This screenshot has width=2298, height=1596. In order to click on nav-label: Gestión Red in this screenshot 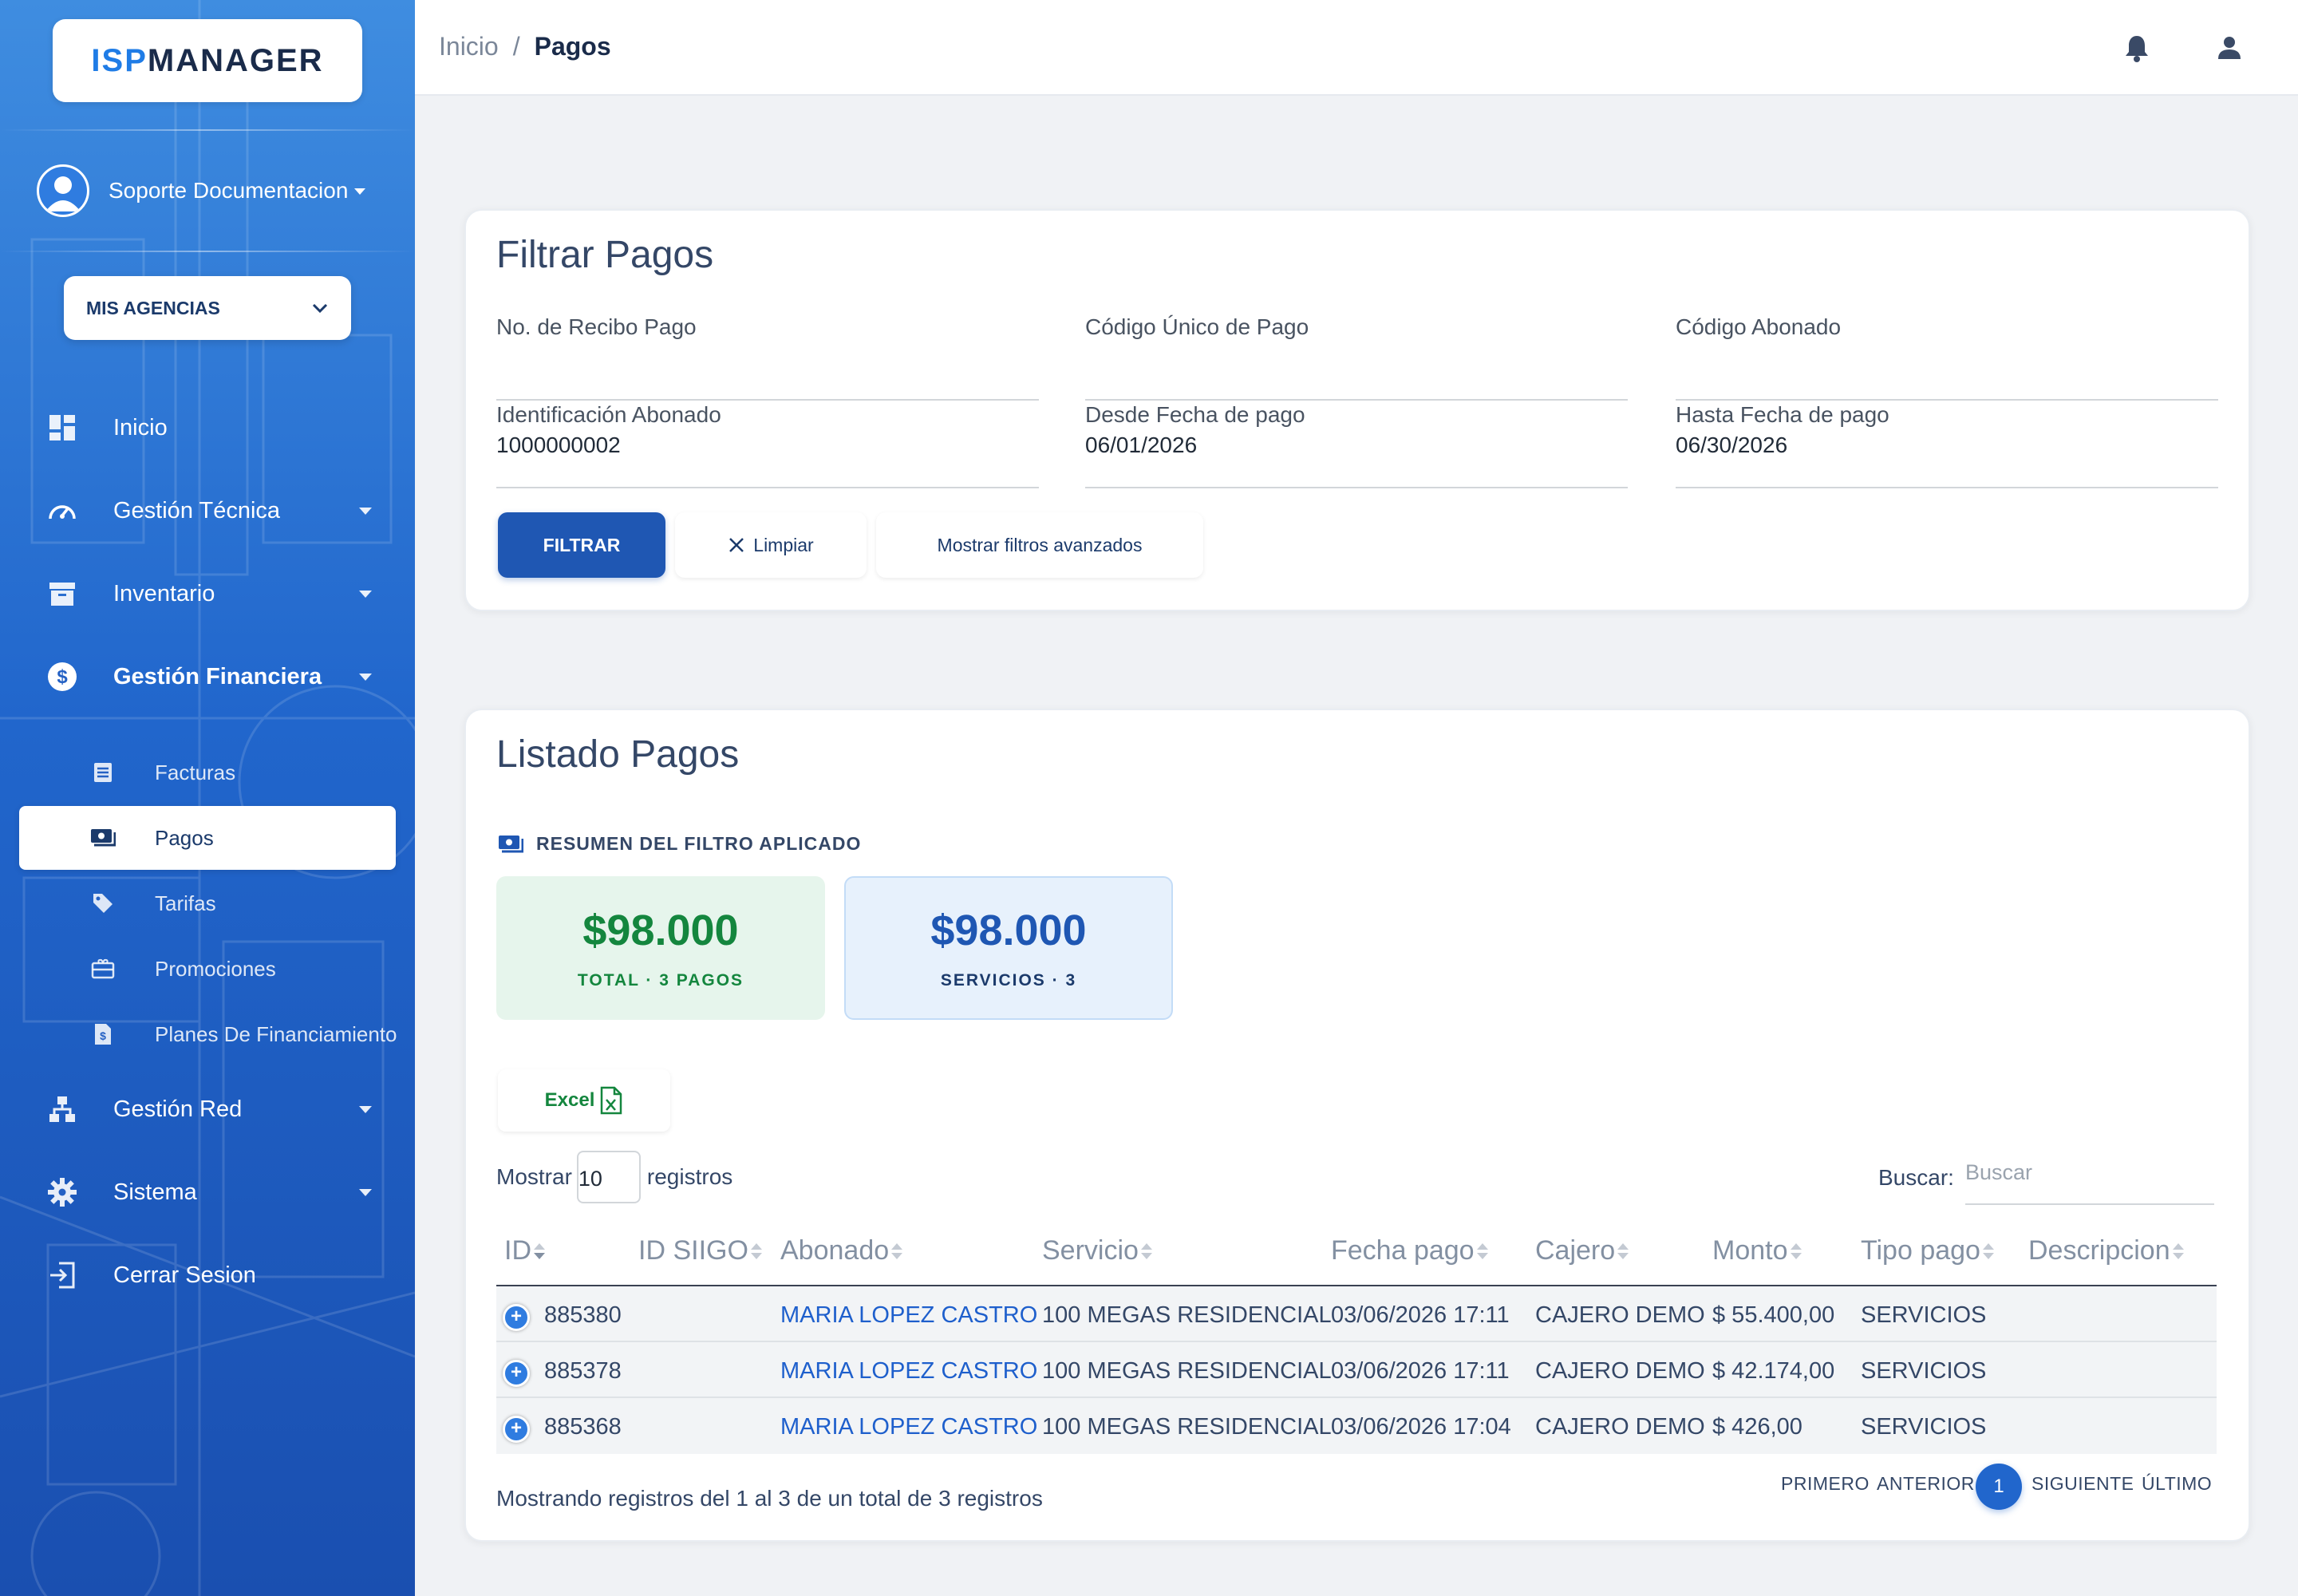, I will do `click(178, 1109)`.